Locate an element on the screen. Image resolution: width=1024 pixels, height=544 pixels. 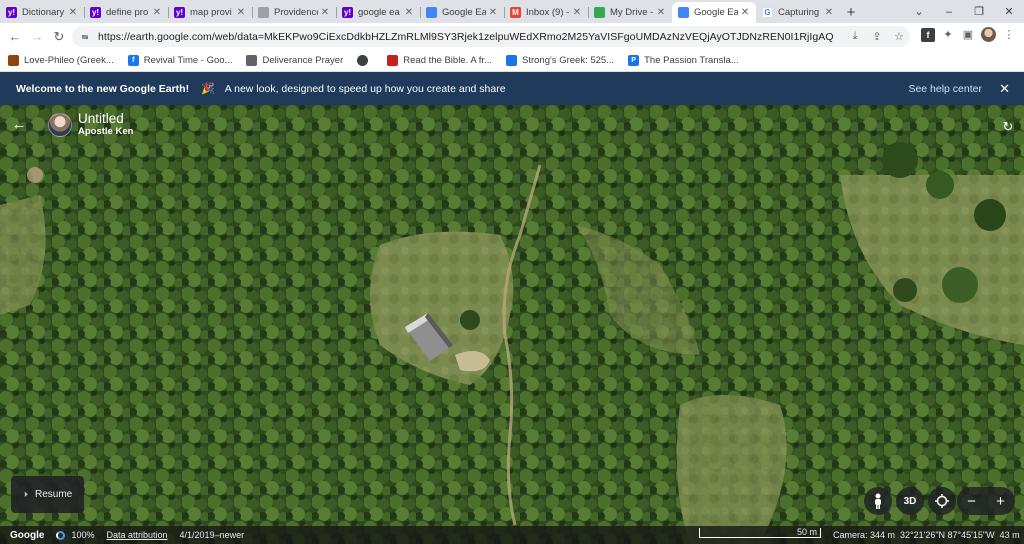
more-menu-icon: ⋮ is located at coordinates (1009, 35).